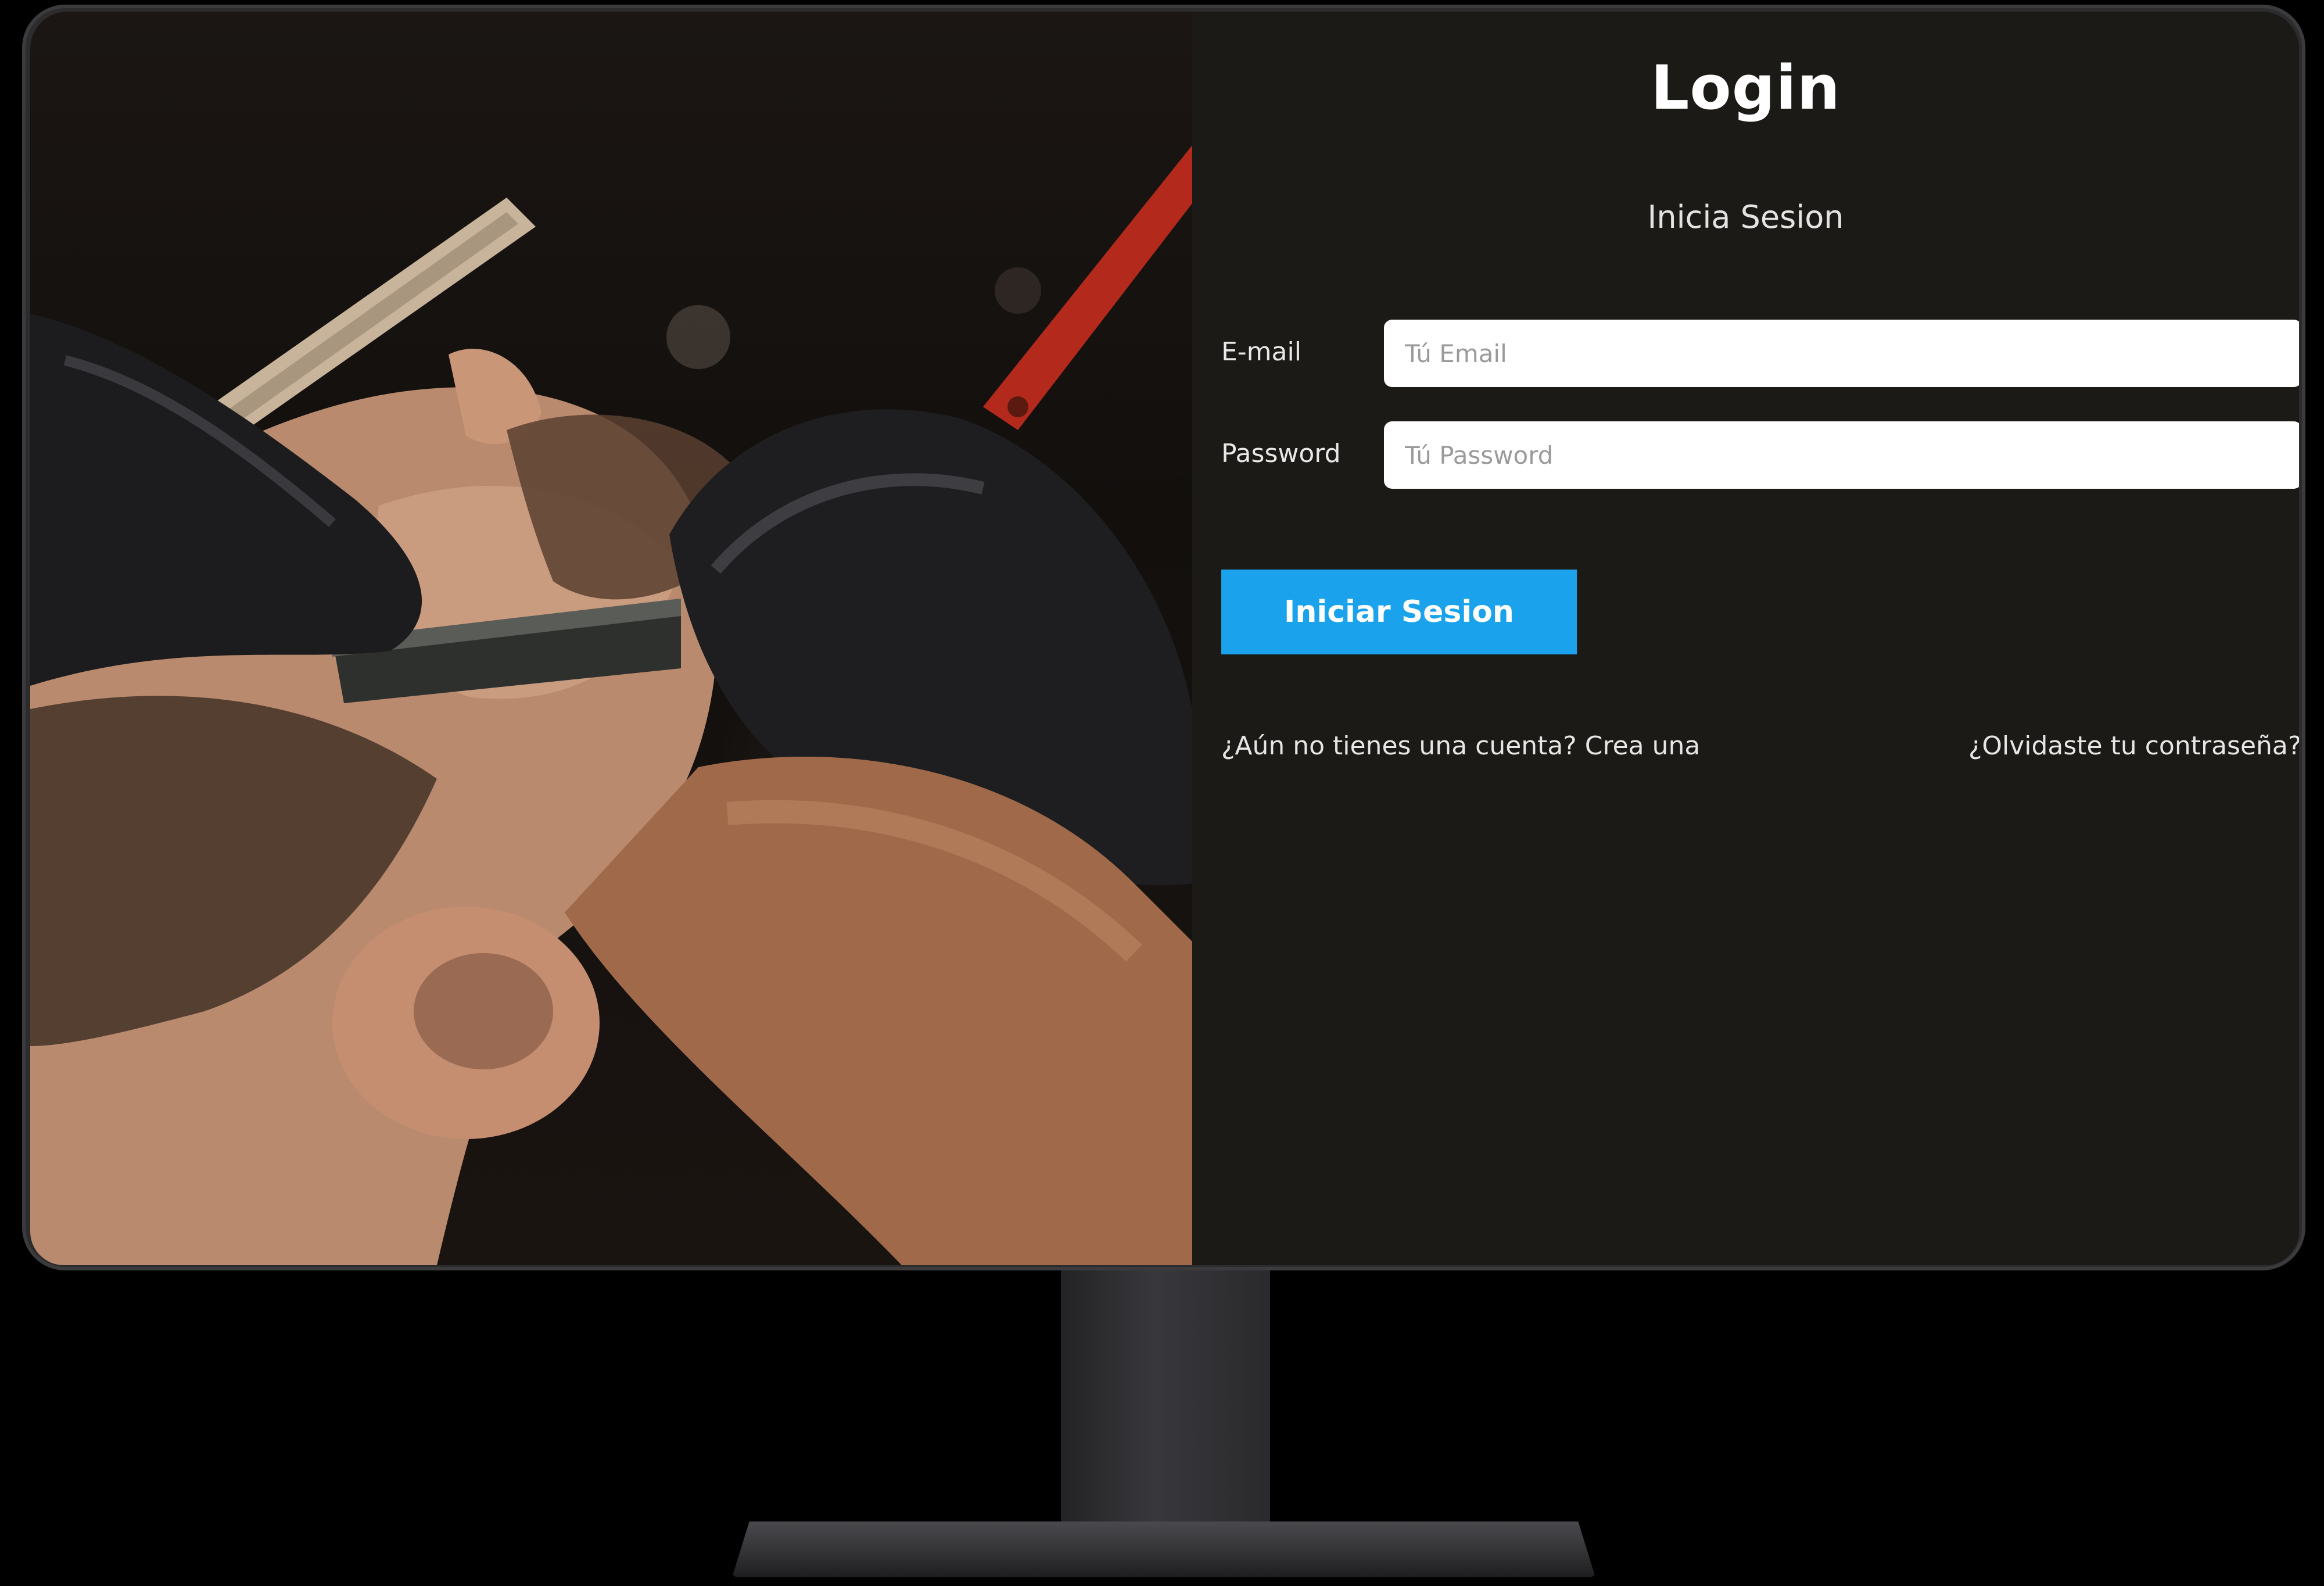 This screenshot has height=1586, width=2324. Describe the element at coordinates (1841, 353) in the screenshot. I see `email-field` at that location.